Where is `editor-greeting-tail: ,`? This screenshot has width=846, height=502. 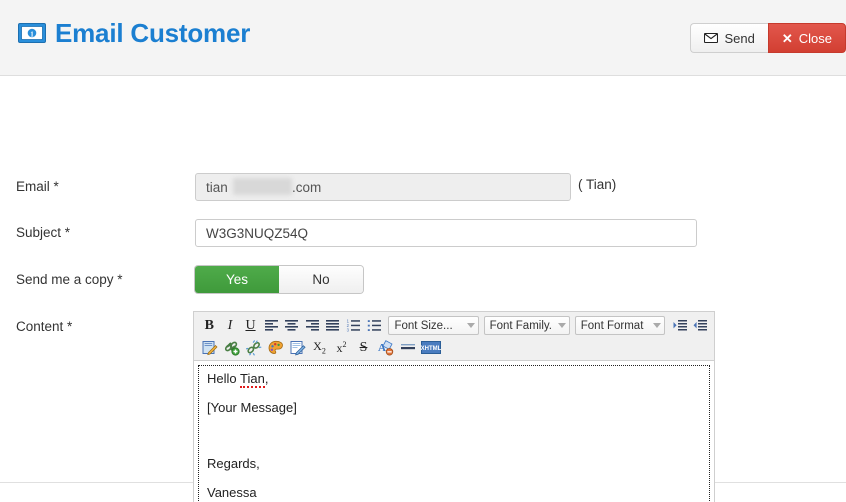 editor-greeting-tail: , is located at coordinates (266, 378).